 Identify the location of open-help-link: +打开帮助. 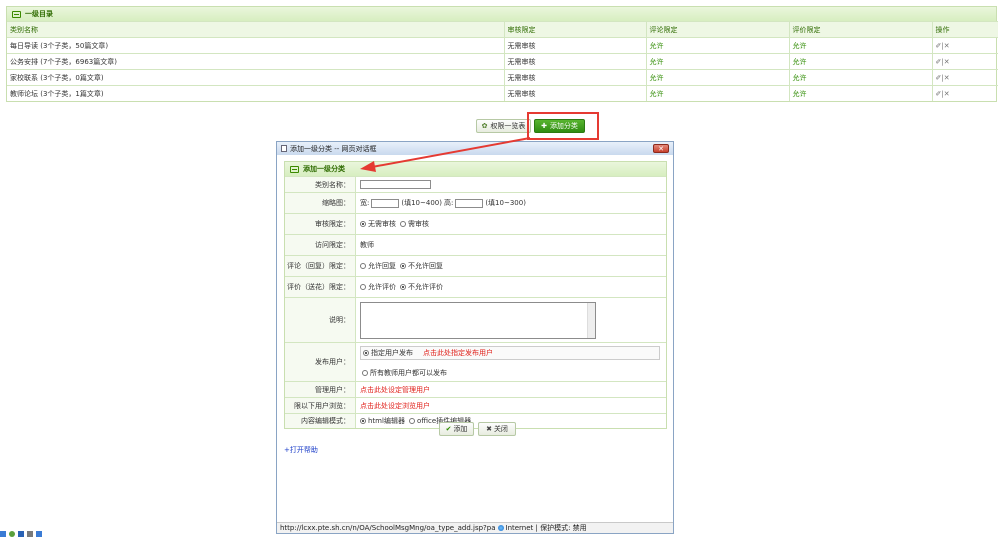
(301, 450).